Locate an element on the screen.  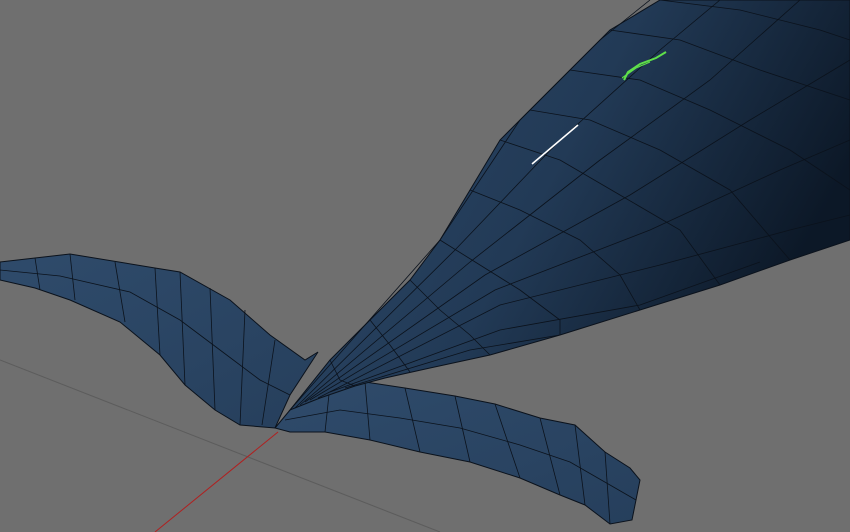
right-fin is located at coordinates (457, 453).